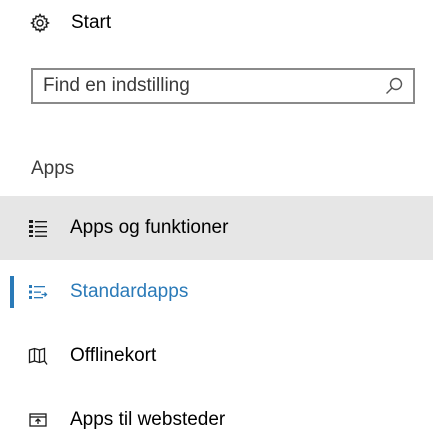 This screenshot has height=432, width=433. What do you see at coordinates (12, 292) in the screenshot?
I see `selection-indicator` at bounding box center [12, 292].